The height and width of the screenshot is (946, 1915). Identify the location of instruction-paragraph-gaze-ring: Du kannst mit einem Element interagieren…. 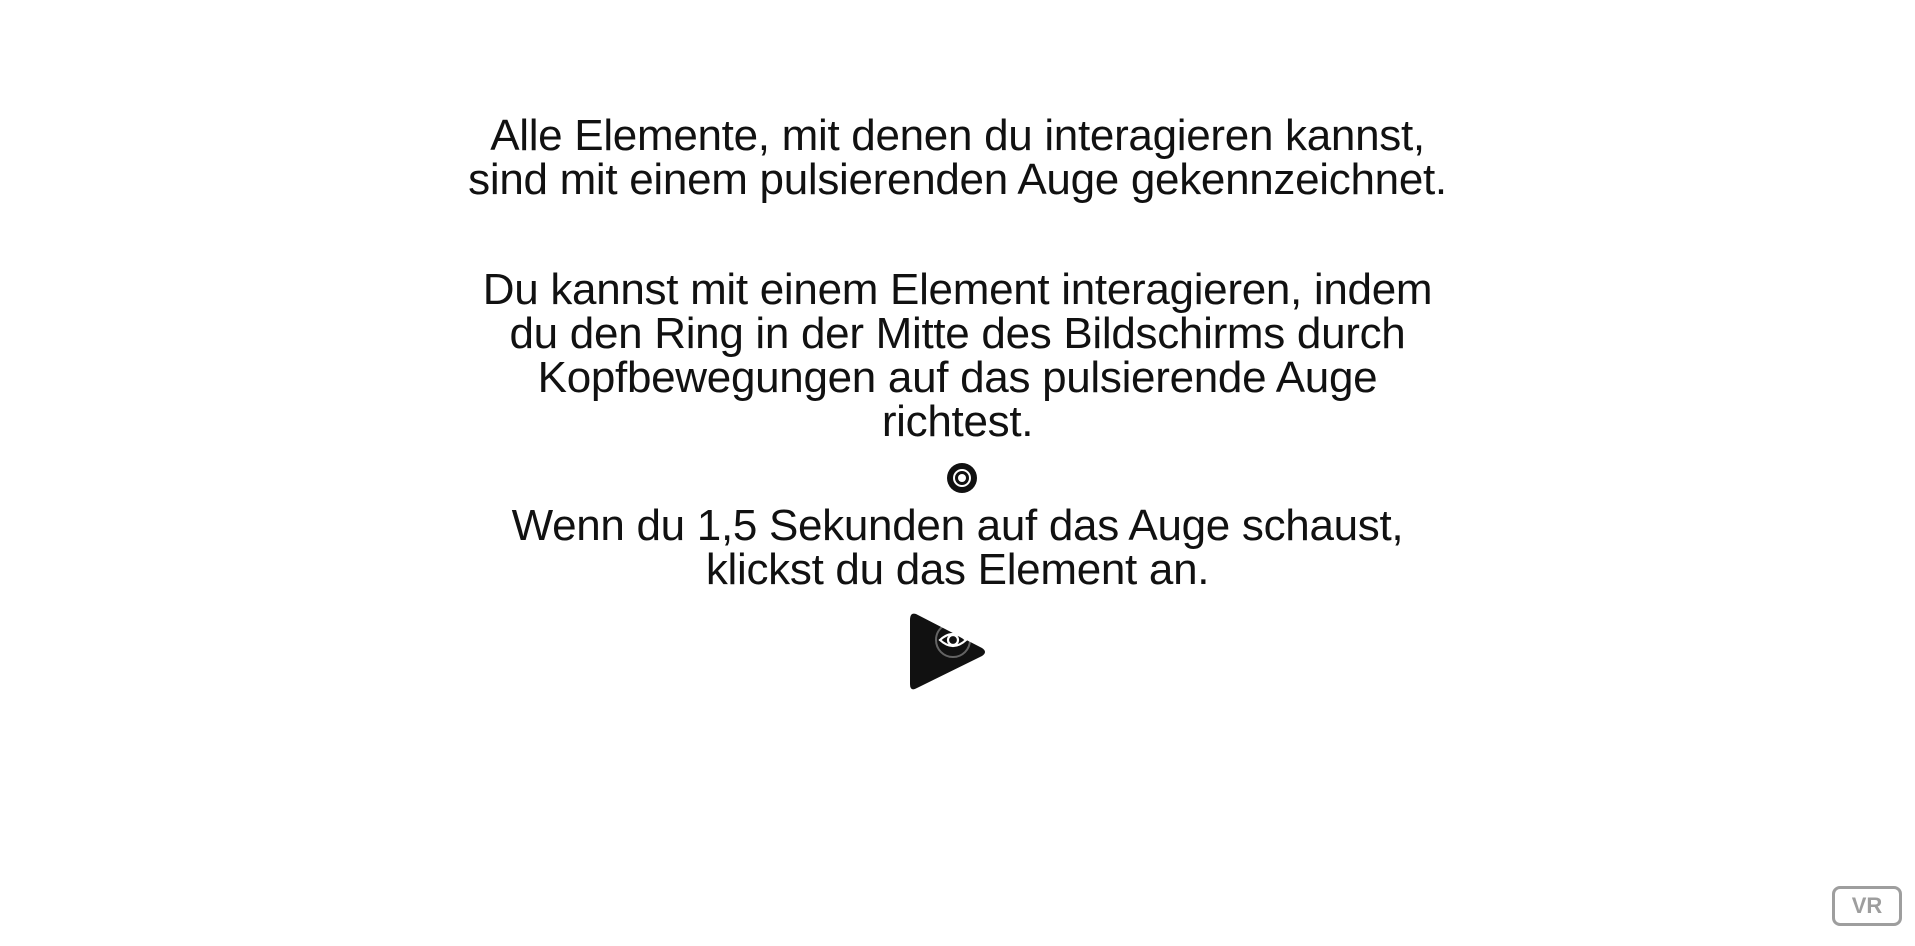
(957, 356).